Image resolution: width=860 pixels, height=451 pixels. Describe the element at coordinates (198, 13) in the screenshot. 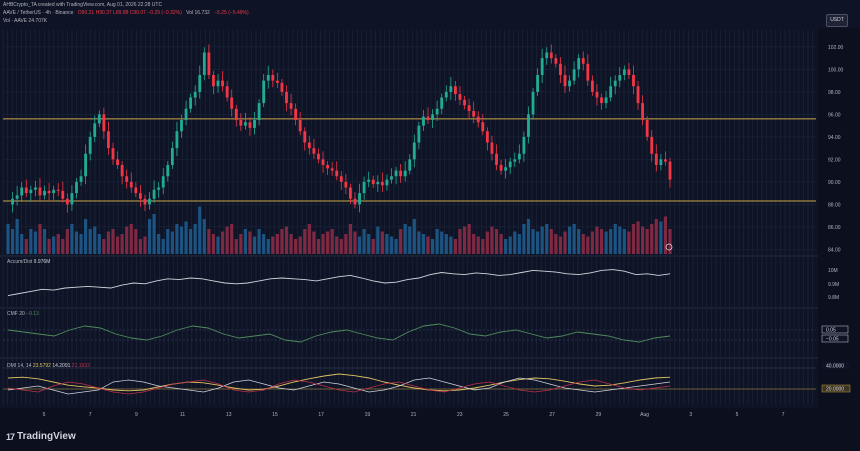

I see `vol-main: Vol 16.732` at that location.